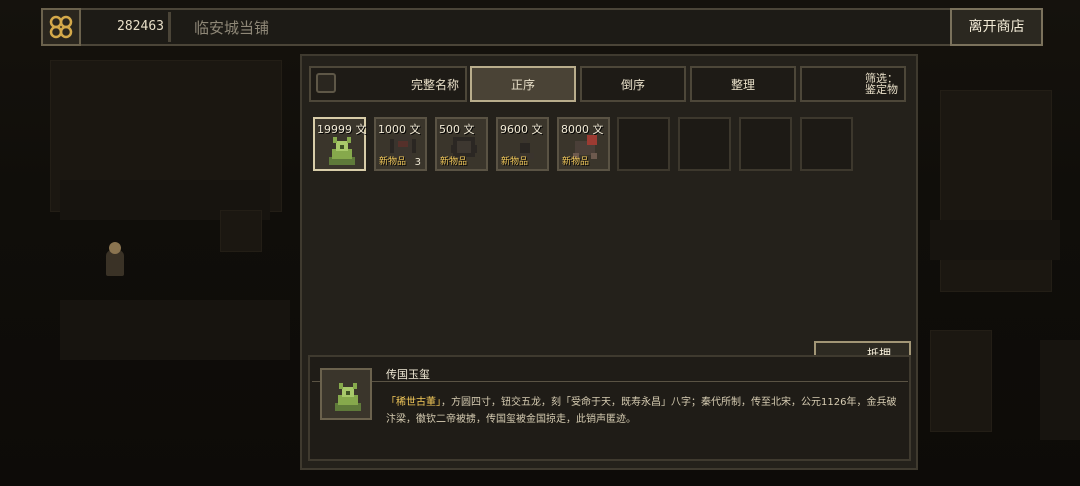  I want to click on item-slot: 9600 文 新物品, so click(522, 144).